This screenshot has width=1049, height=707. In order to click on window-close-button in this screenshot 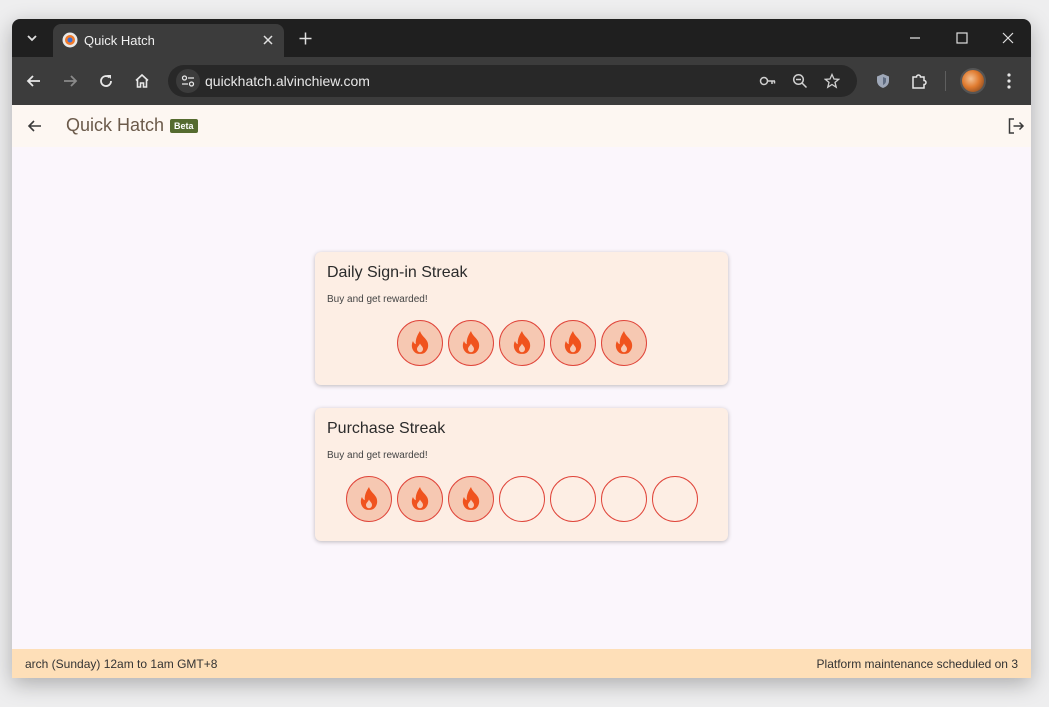, I will do `click(1008, 38)`.